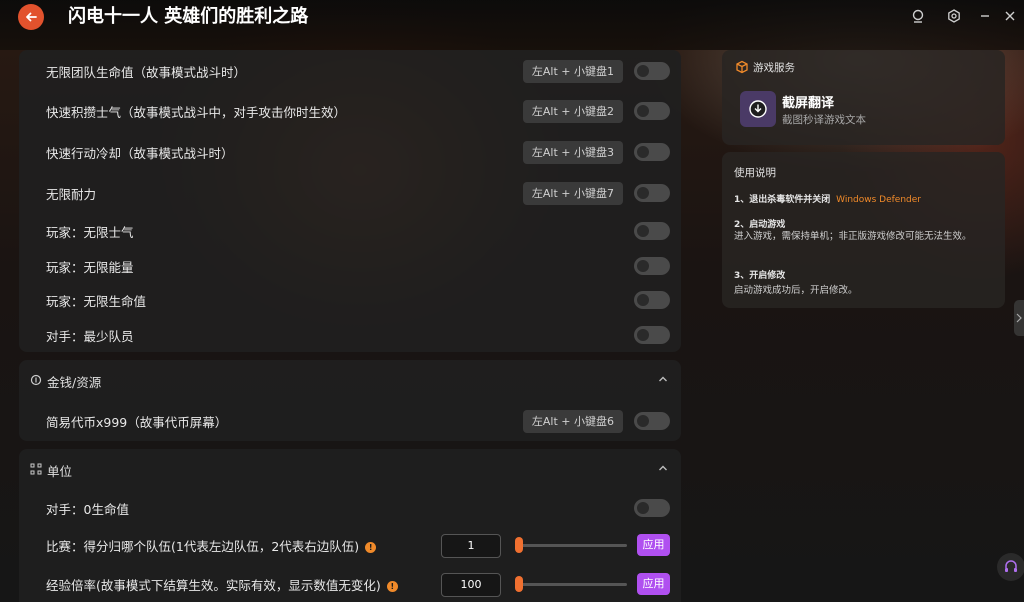  I want to click on section-header: 金钱/资源, so click(350, 380).